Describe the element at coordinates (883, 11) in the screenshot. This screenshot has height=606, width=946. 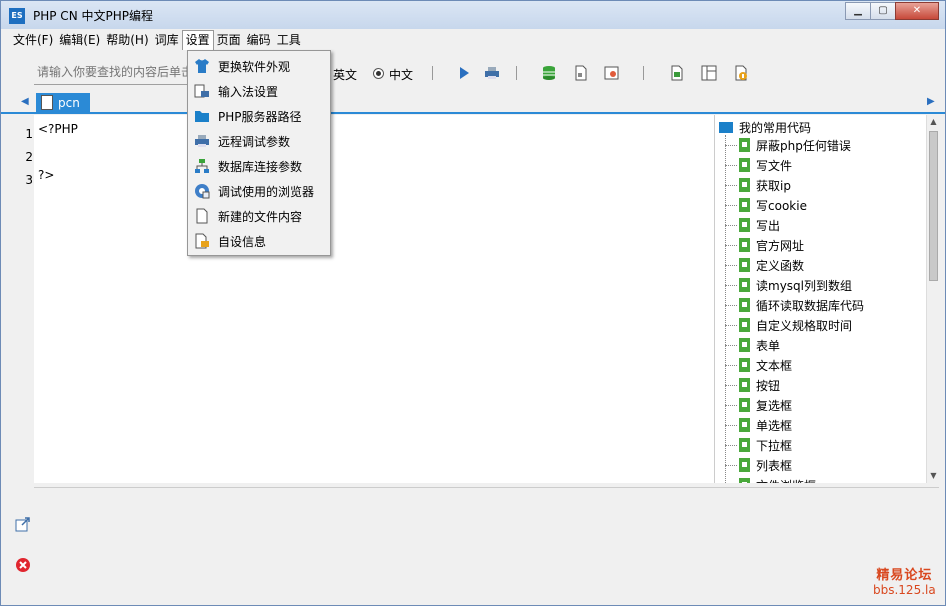
I see `maximize-button: ▢` at that location.